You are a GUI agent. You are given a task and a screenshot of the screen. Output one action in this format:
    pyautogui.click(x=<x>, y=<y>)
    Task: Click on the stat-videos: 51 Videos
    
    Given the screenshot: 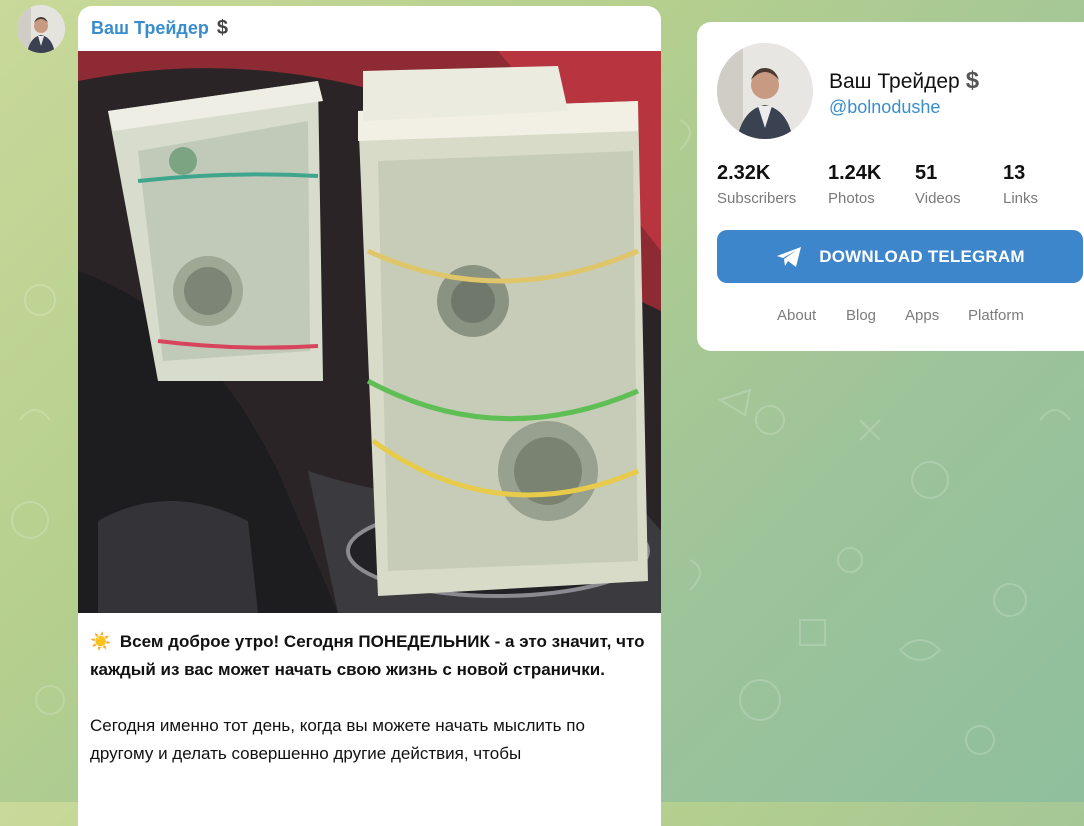 What is the action you would take?
    pyautogui.click(x=938, y=184)
    